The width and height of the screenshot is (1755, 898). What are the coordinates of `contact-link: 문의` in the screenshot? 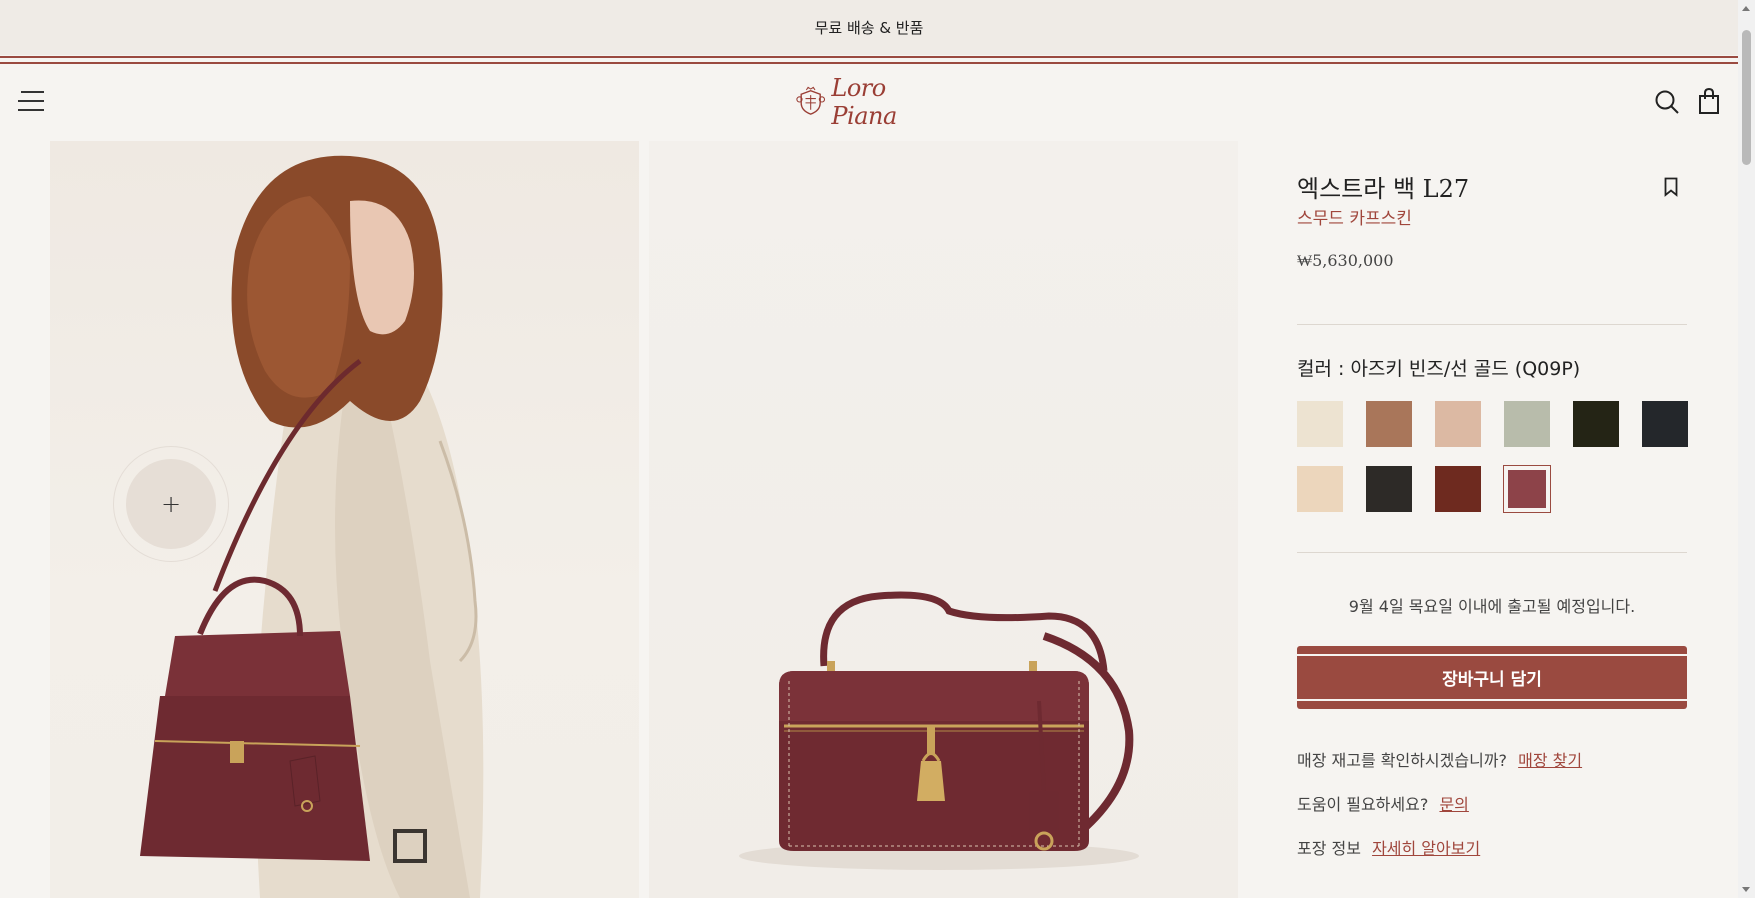 It's located at (1453, 804).